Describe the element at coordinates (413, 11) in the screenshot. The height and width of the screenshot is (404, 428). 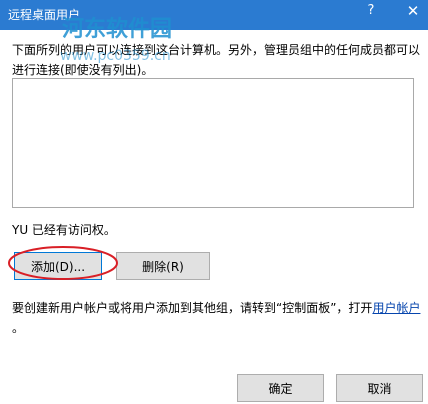
I see `close-icon: ✕` at that location.